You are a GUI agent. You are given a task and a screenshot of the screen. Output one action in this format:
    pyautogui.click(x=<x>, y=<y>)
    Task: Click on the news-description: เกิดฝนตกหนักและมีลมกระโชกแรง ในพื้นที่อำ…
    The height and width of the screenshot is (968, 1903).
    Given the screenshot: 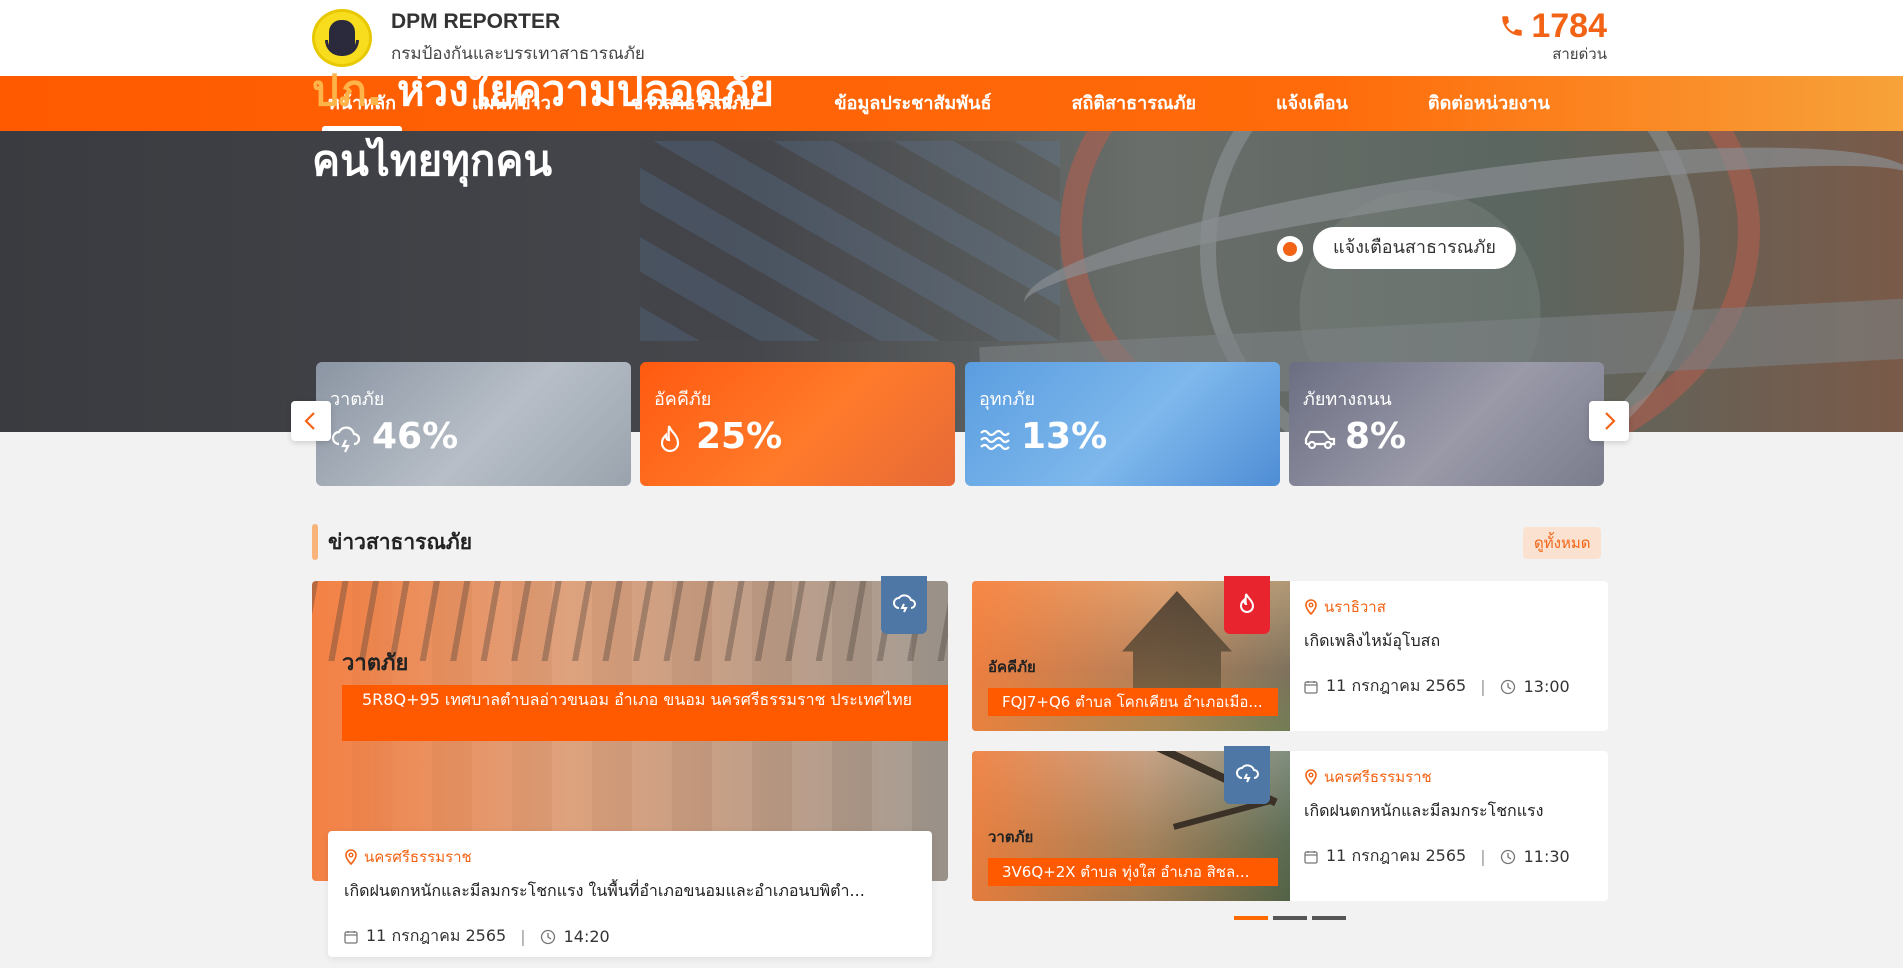 What is the action you would take?
    pyautogui.click(x=604, y=890)
    